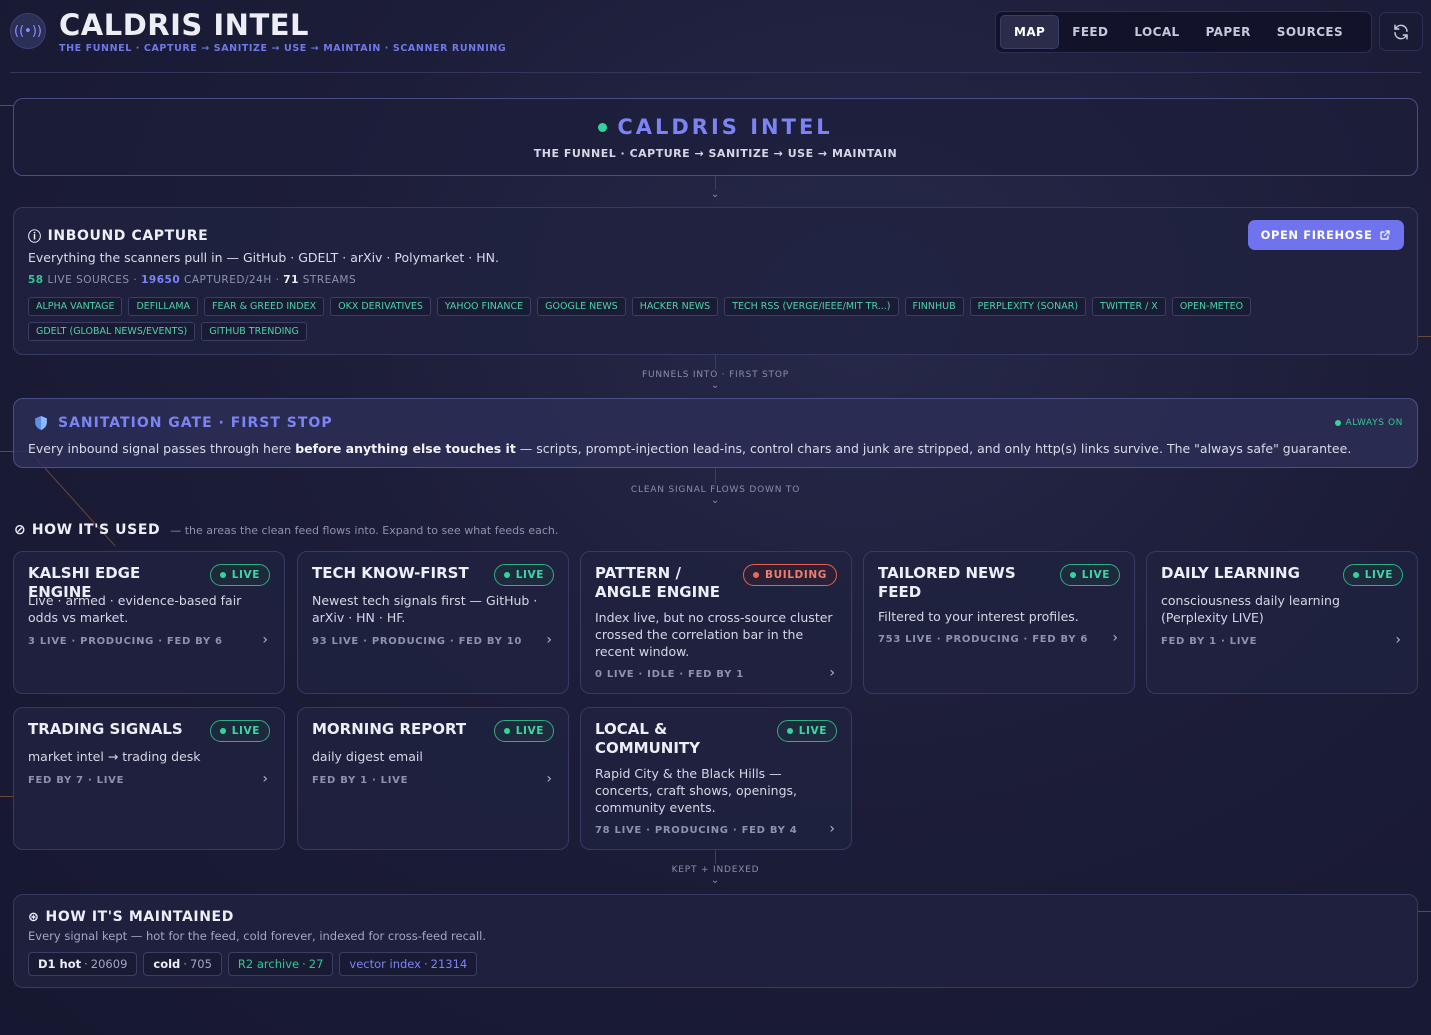 The image size is (1431, 1035). I want to click on connector-label: KEPT + INDEXED, so click(715, 870).